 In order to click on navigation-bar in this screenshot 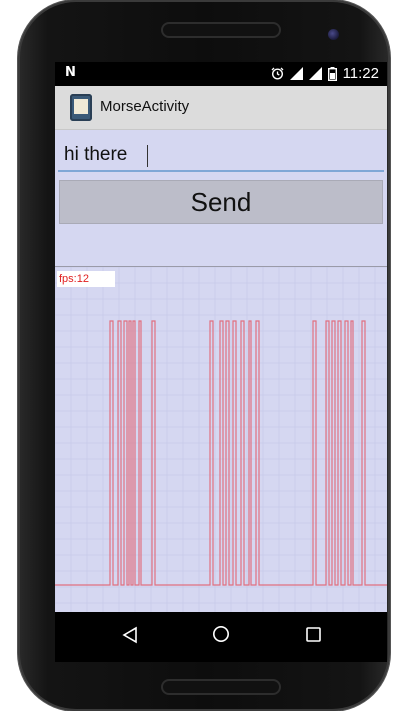, I will do `click(221, 637)`.